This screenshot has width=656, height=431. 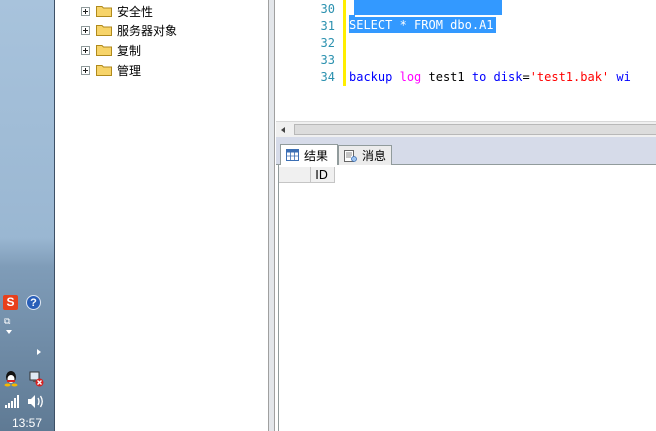 I want to click on panel-splitter, so click(x=272, y=215).